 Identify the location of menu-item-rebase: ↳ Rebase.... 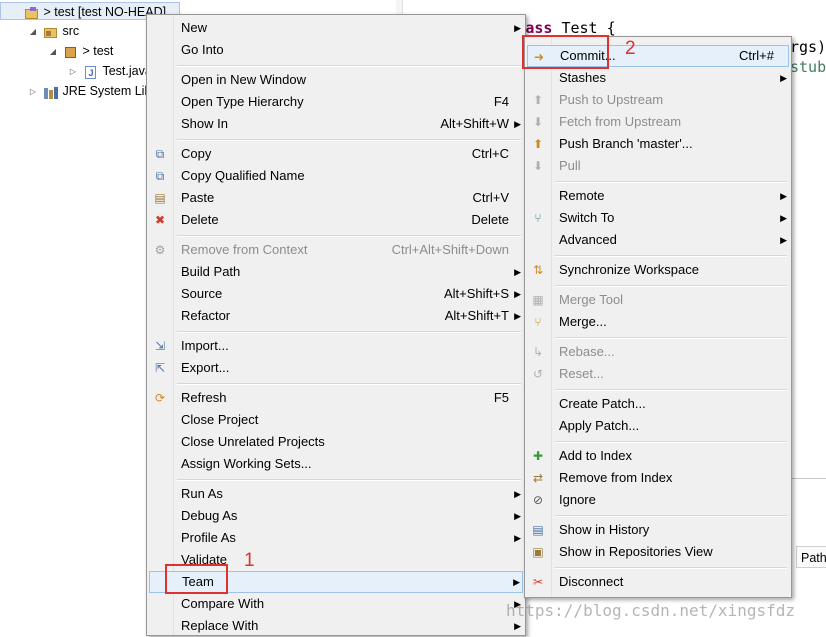
(658, 352).